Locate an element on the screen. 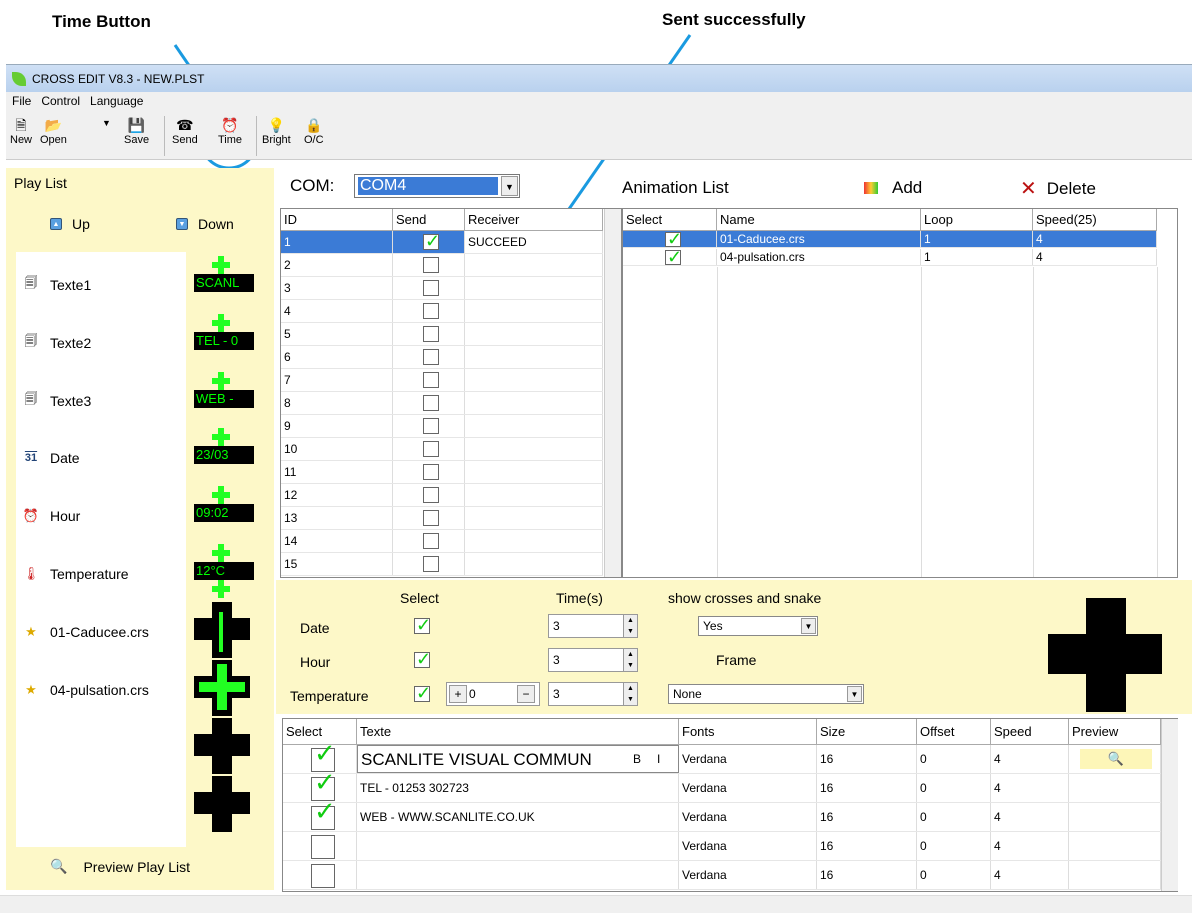  playlist-item: 31 Date is located at coordinates (50, 458).